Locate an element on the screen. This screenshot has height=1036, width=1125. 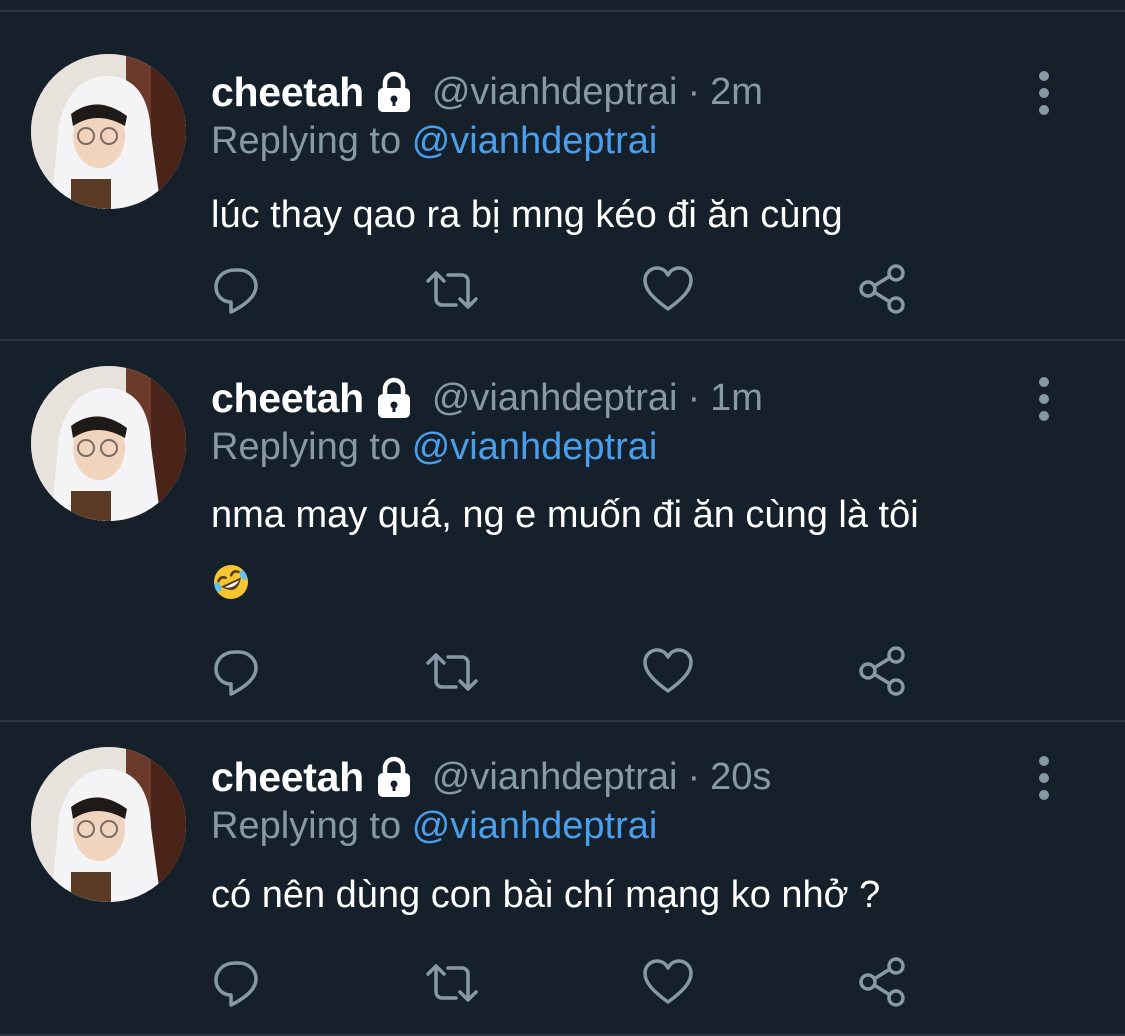
timestamp: 2m is located at coordinates (736, 92).